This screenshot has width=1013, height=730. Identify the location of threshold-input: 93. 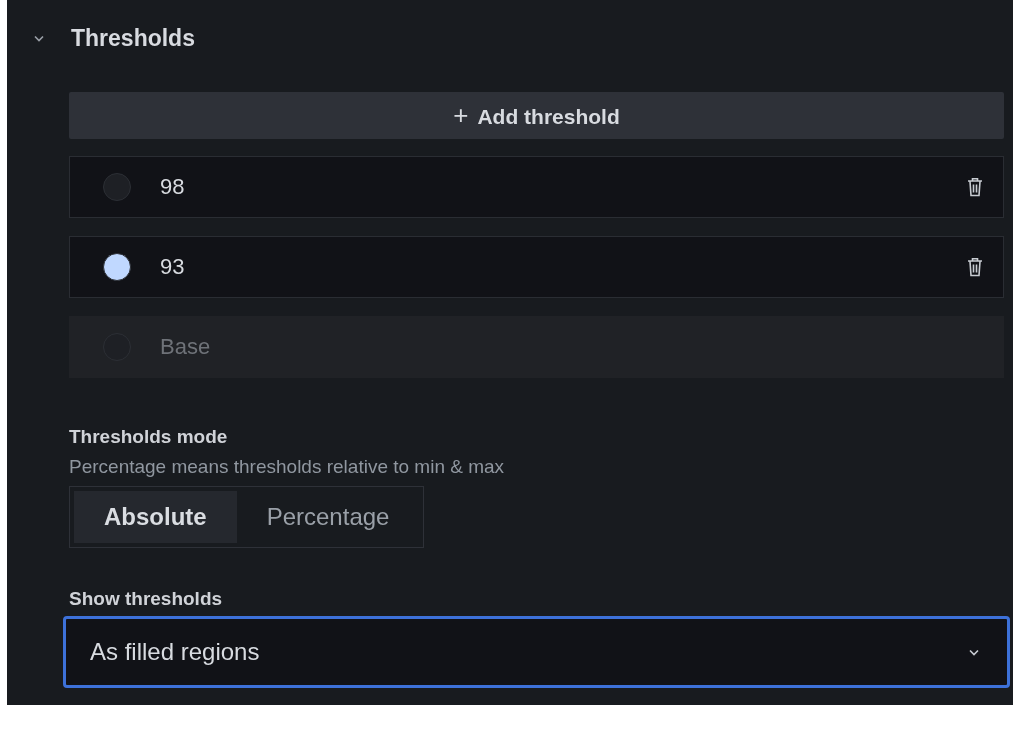
(536, 267).